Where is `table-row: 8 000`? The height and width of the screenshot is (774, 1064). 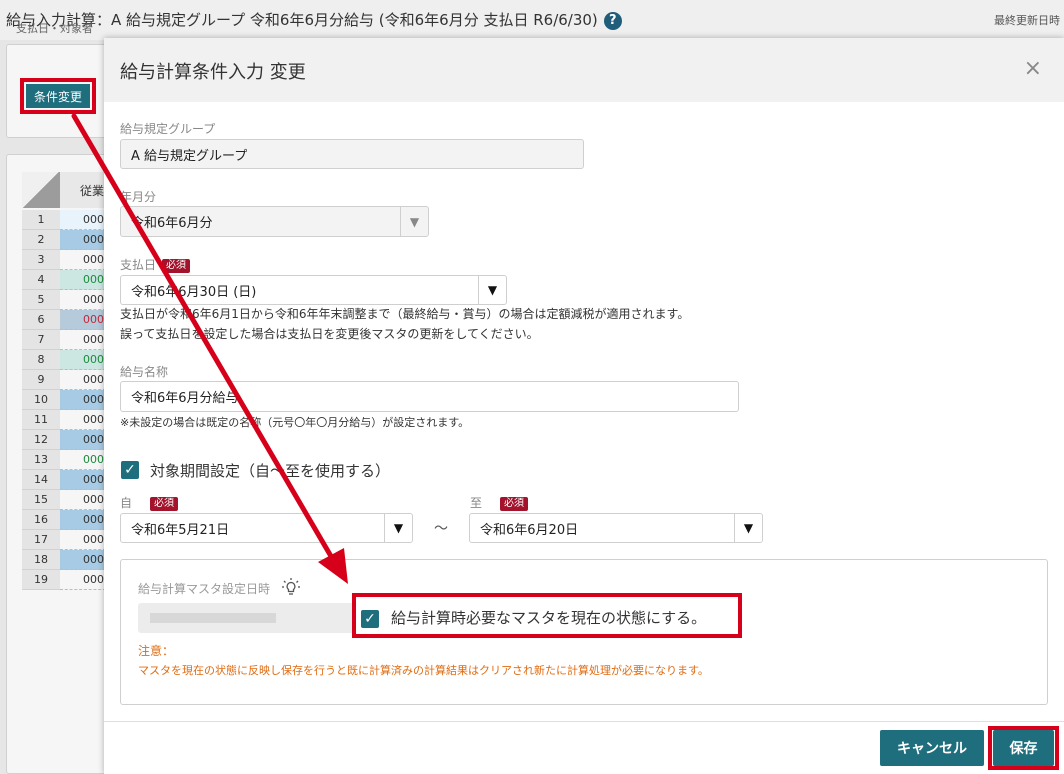 table-row: 8 000 is located at coordinates (64, 360).